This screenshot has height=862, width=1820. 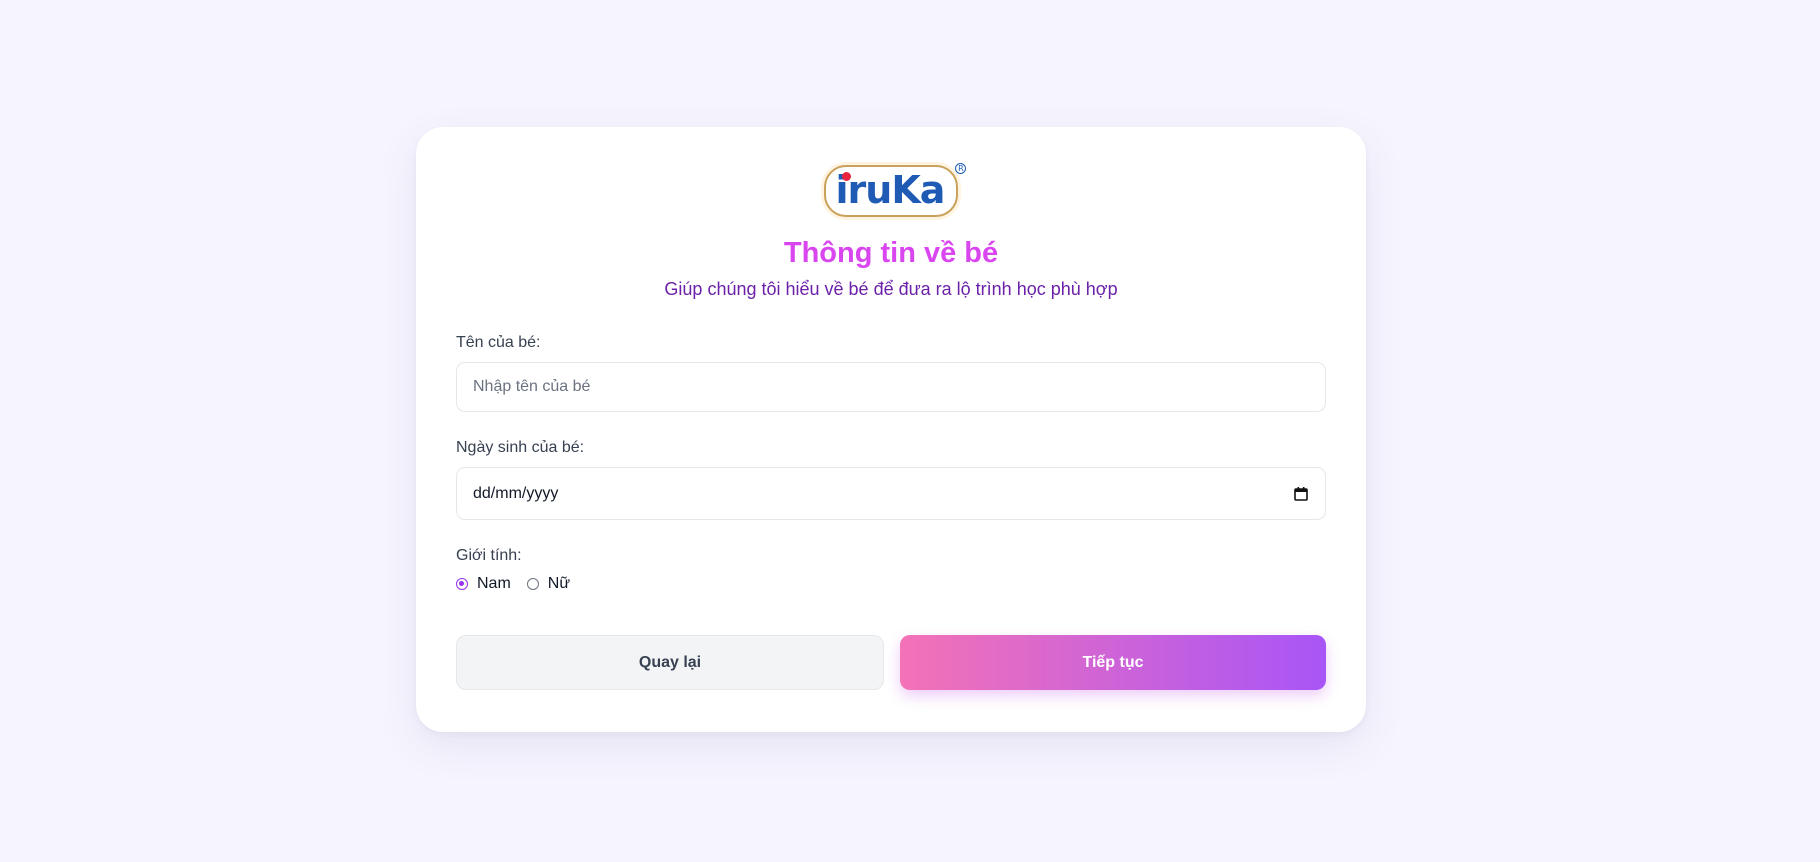 What do you see at coordinates (498, 342) in the screenshot?
I see `child-name-label: Tên của bé:` at bounding box center [498, 342].